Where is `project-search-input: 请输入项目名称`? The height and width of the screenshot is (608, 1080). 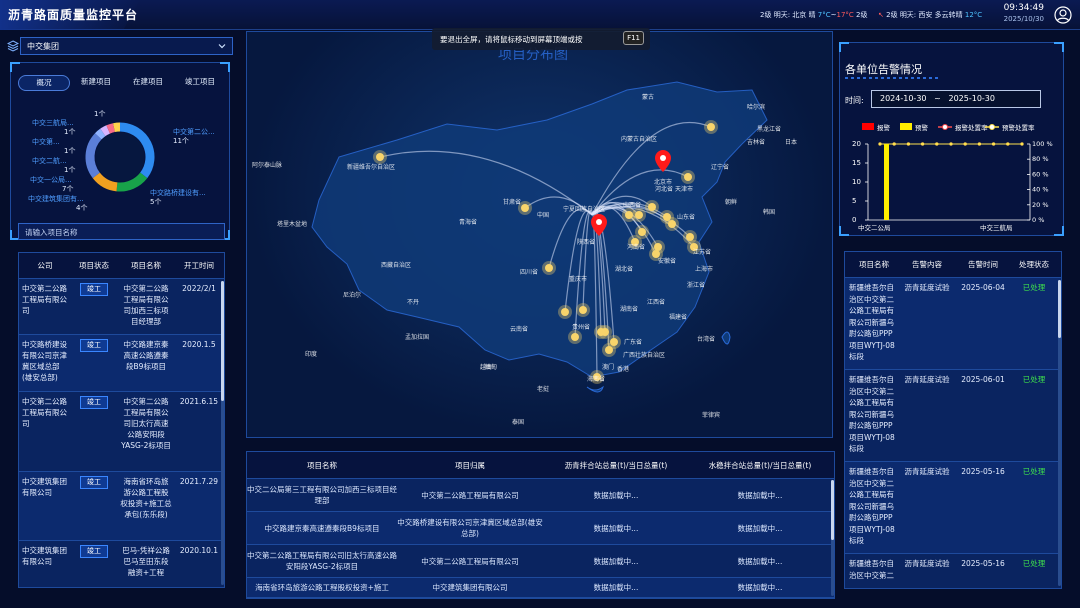 project-search-input: 请输入项目名称 is located at coordinates (121, 231).